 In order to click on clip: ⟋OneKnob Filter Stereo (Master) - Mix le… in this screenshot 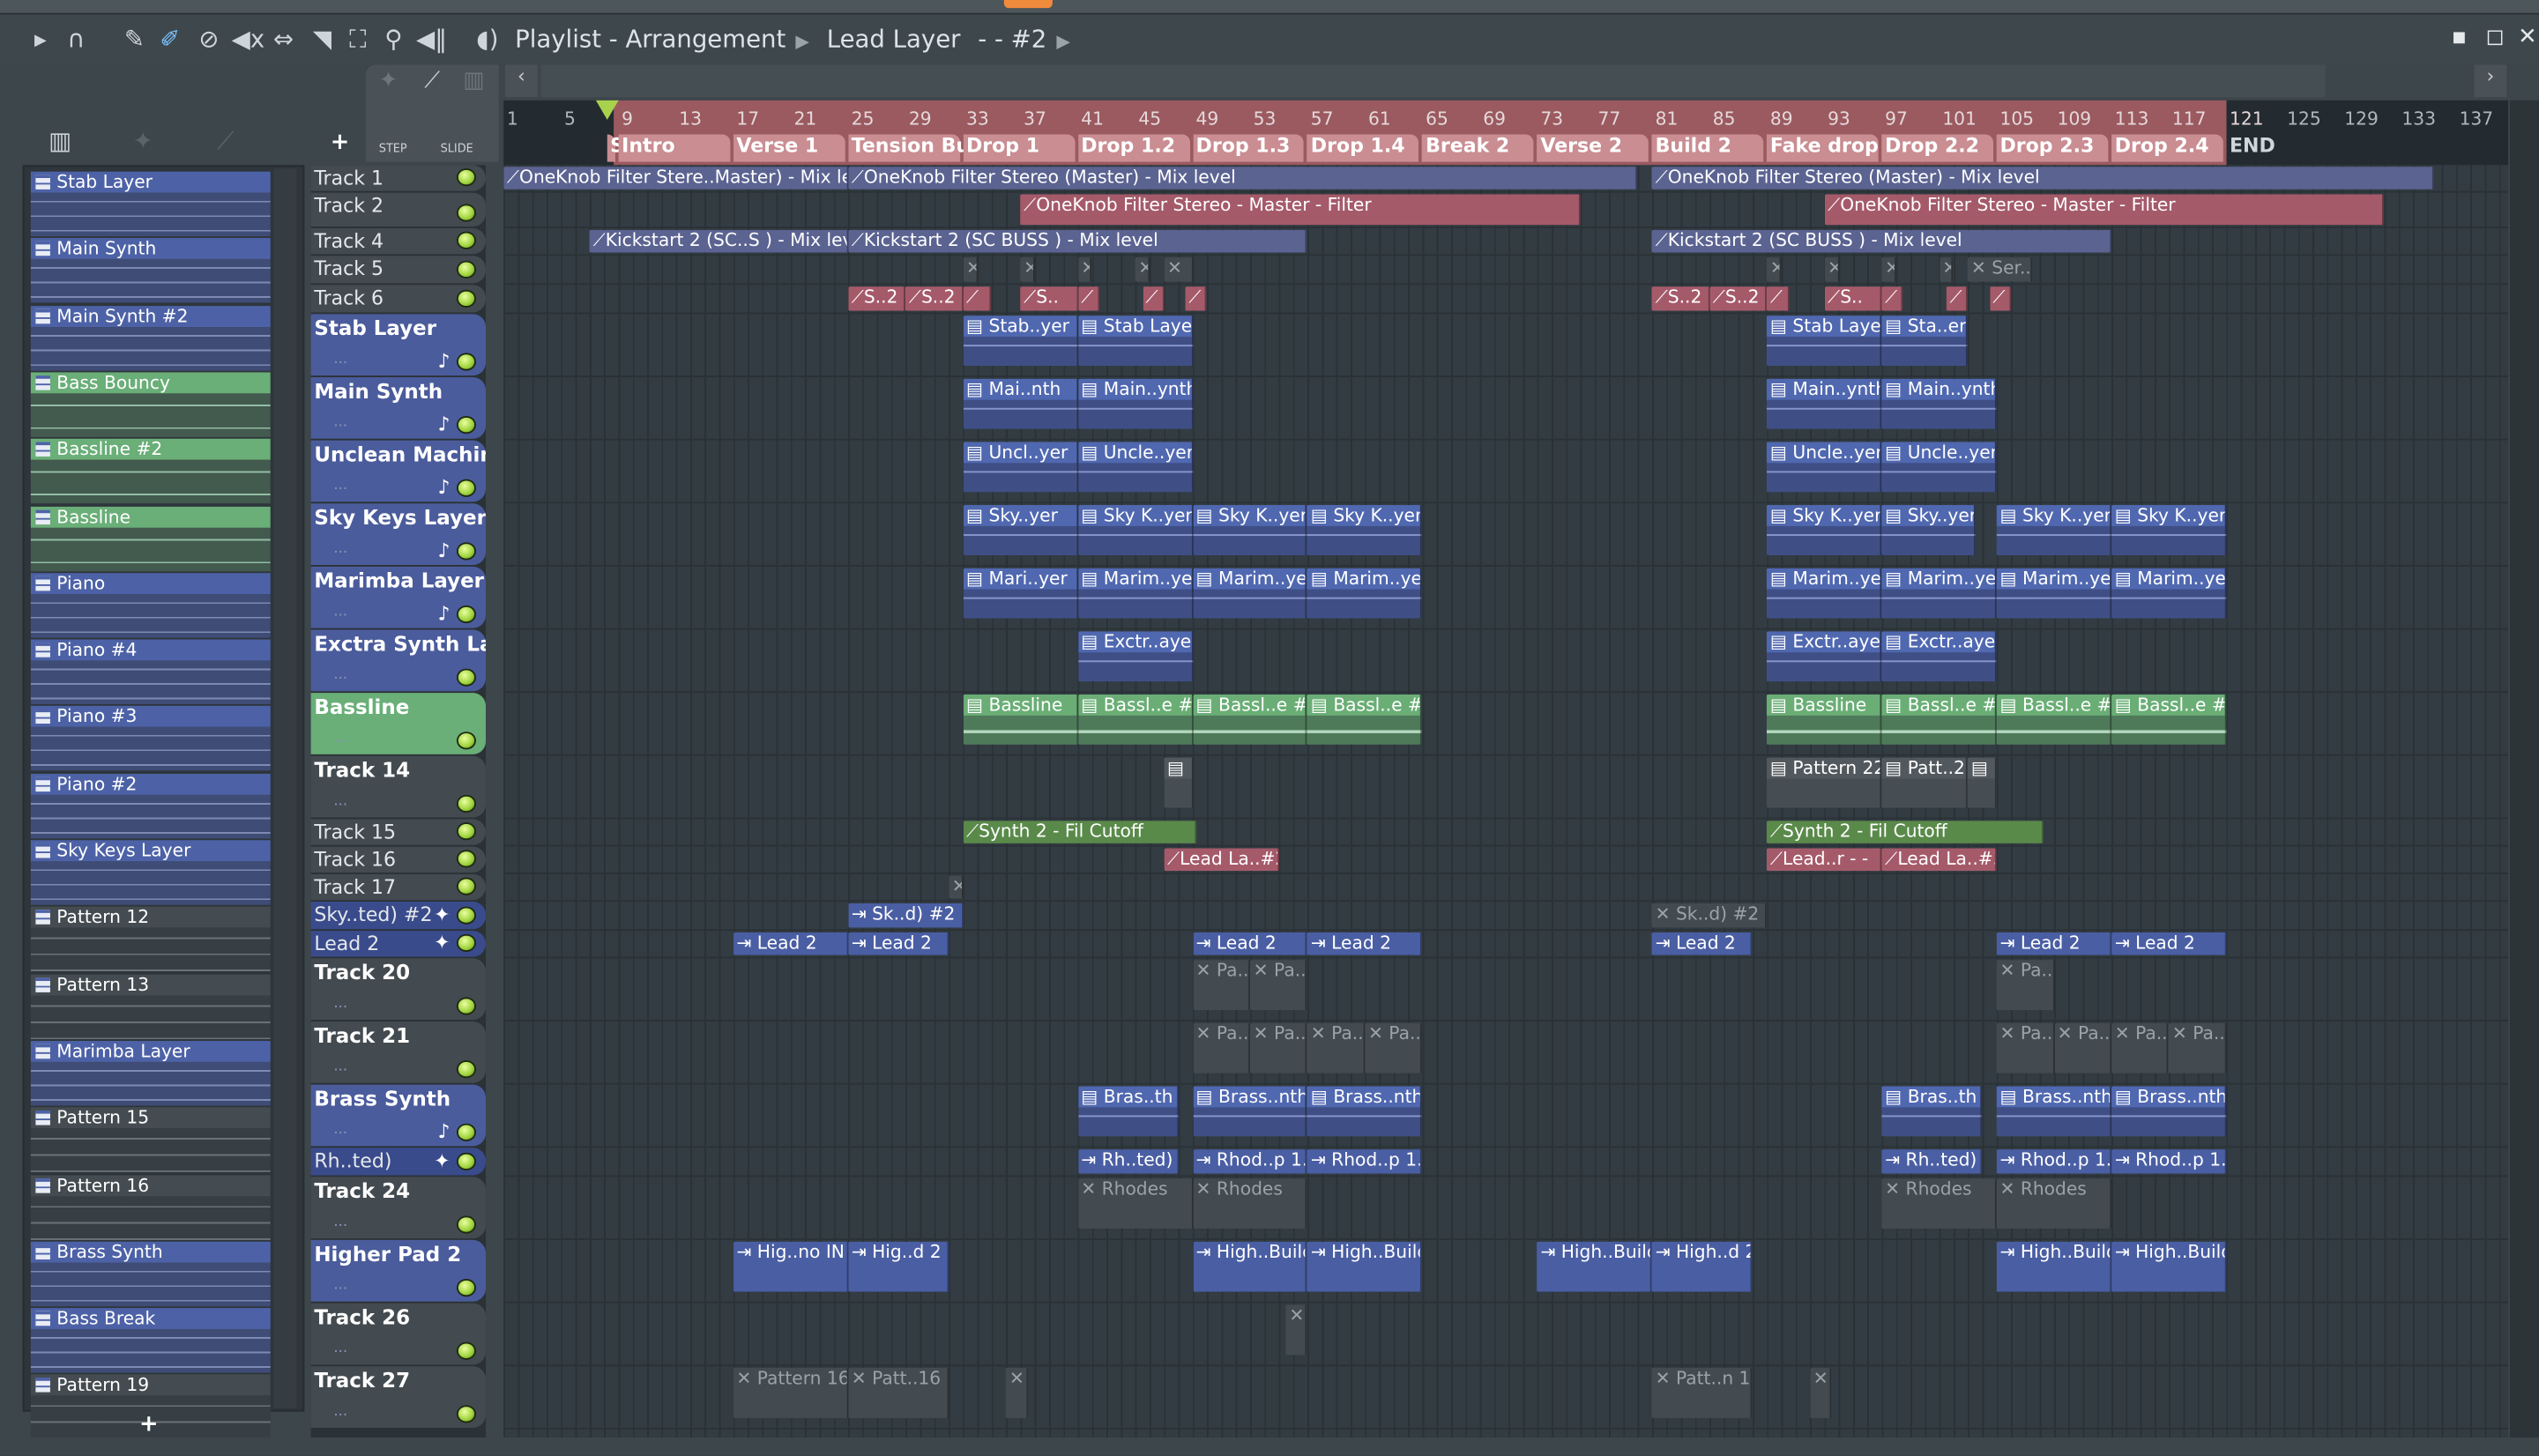, I will do `click(1243, 178)`.